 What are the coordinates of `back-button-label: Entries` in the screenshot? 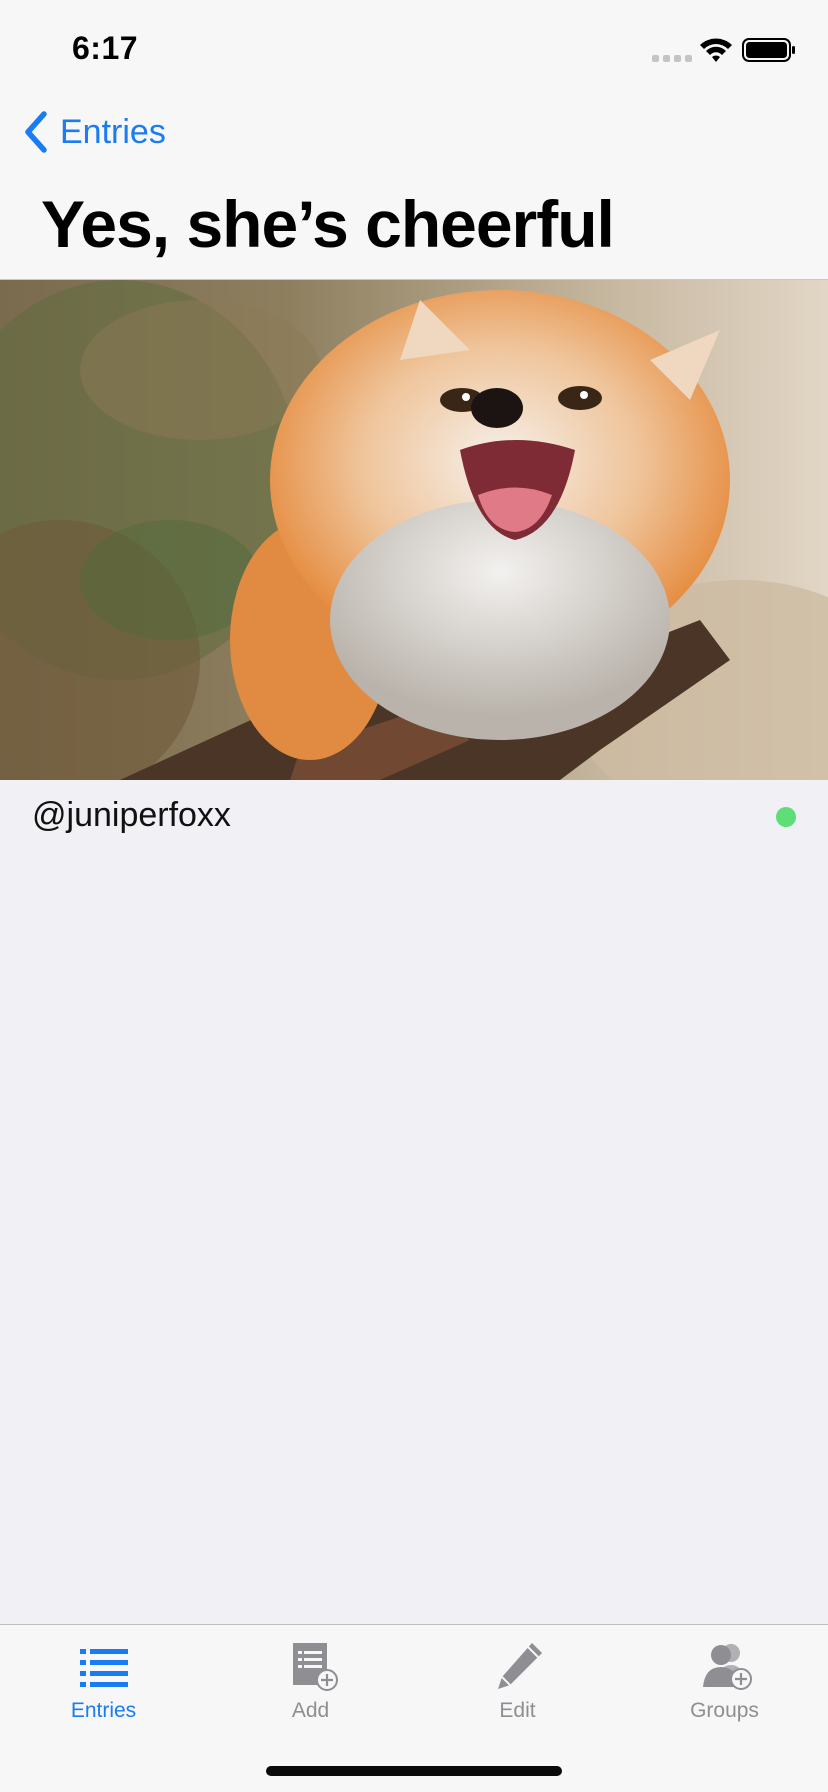 It's located at (113, 131).